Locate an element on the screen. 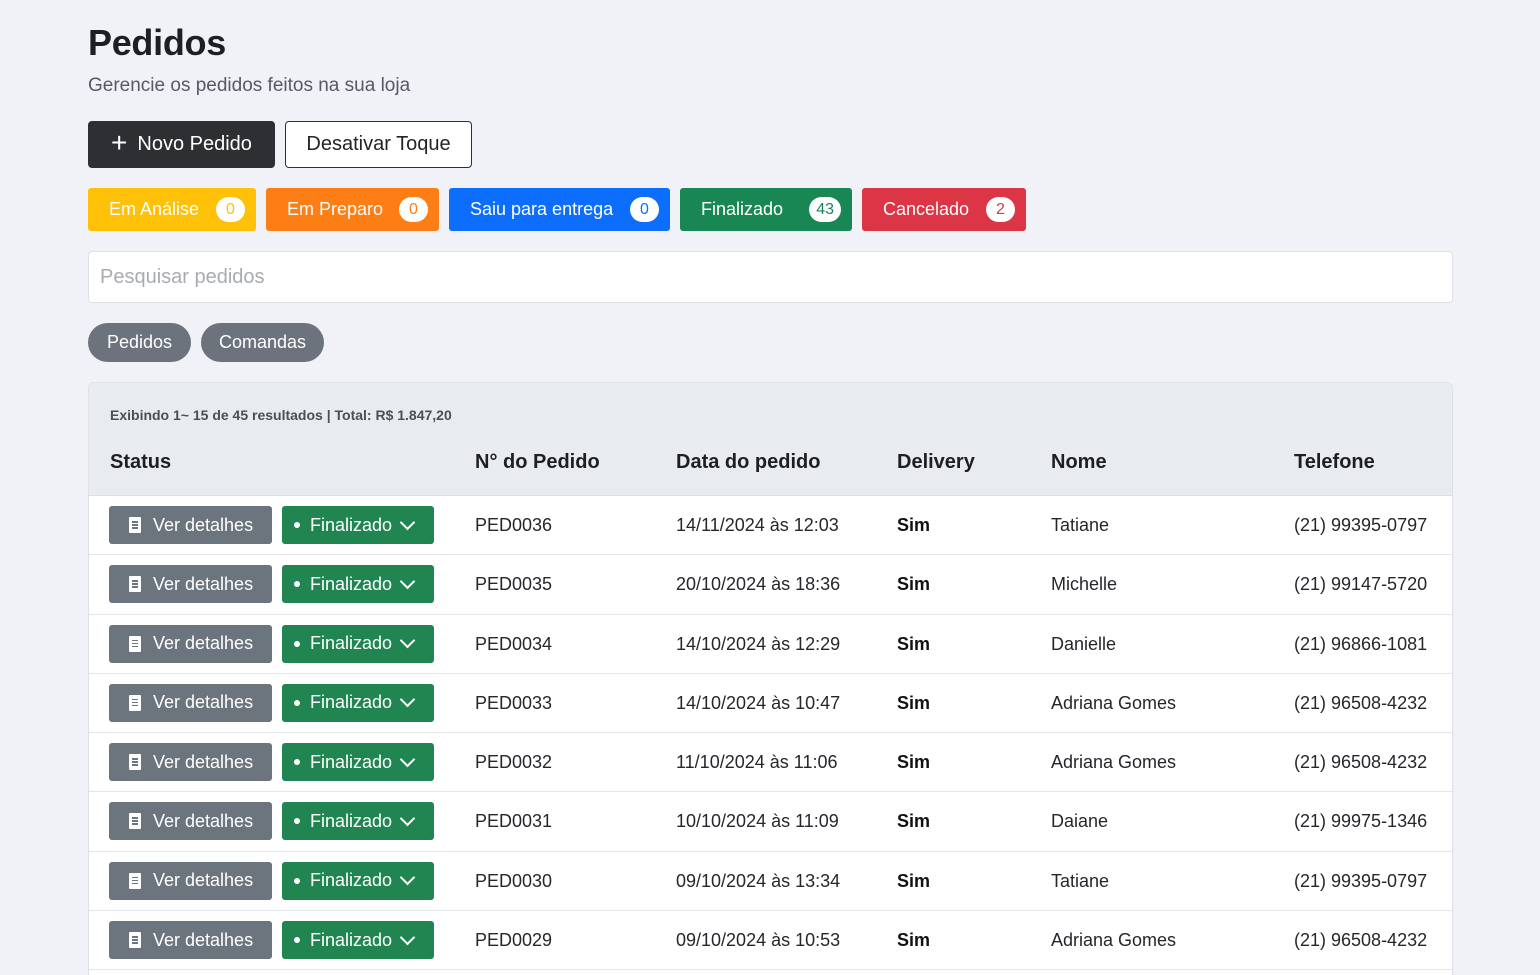 The height and width of the screenshot is (975, 1540). page-title: Pedidos is located at coordinates (157, 42).